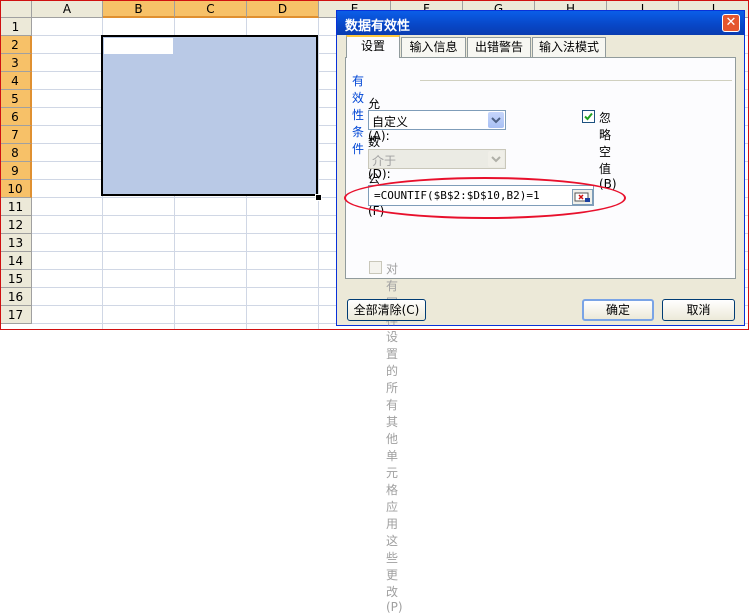 This screenshot has height=614, width=749. I want to click on validation-criteria-label: 有效性条件, so click(360, 114).